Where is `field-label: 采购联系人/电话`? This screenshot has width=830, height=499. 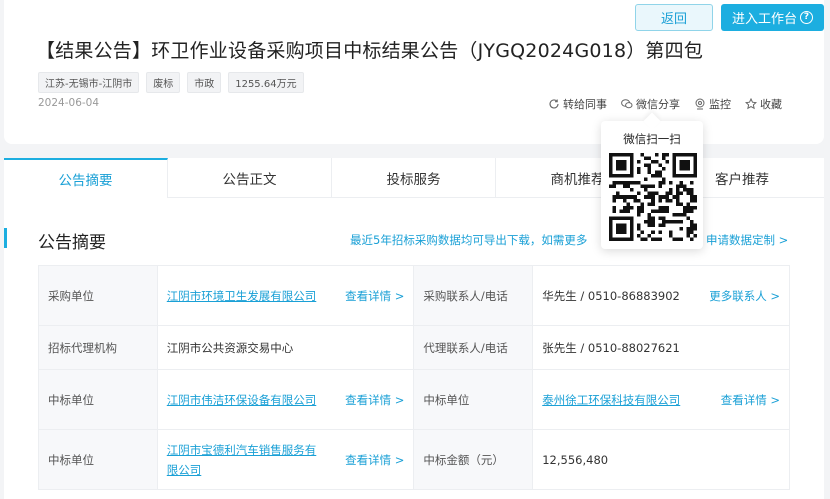
field-label: 采购联系人/电话 is located at coordinates (473, 295).